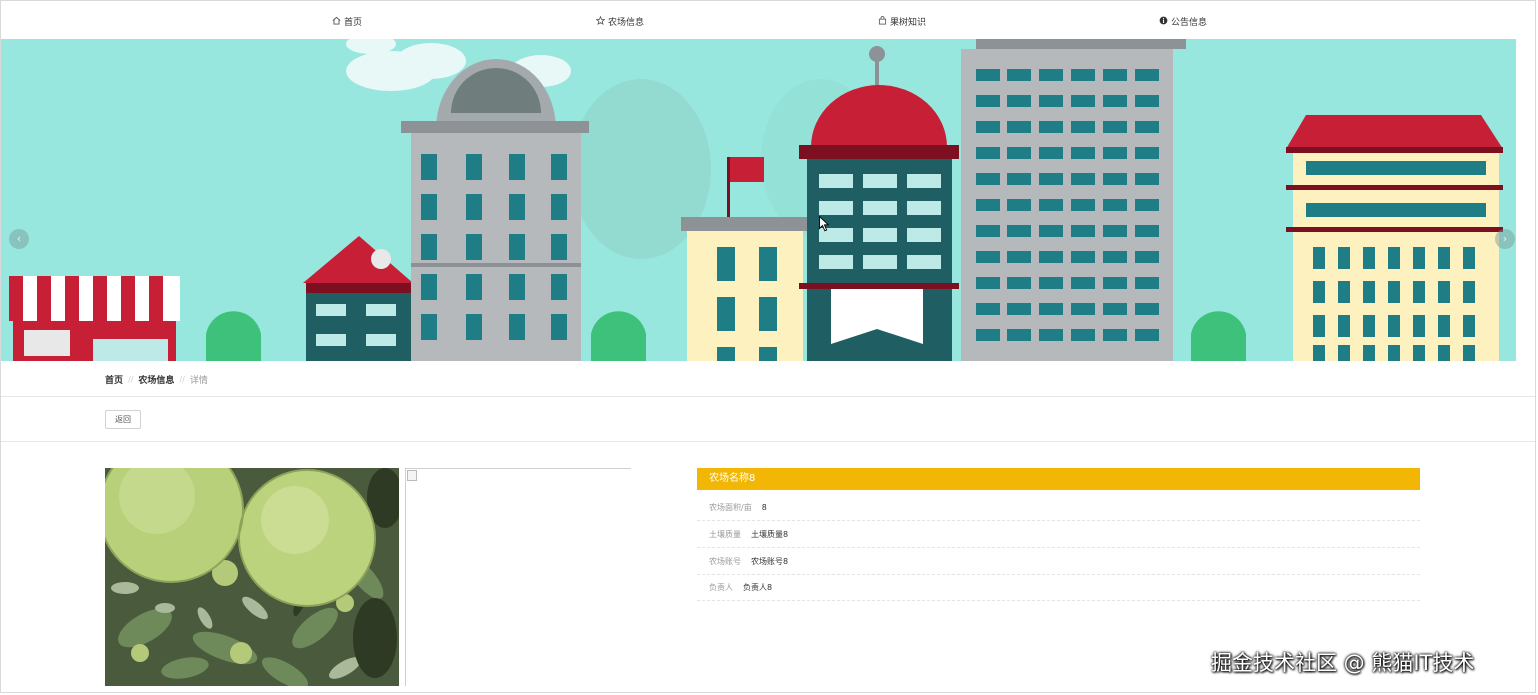 The height and width of the screenshot is (695, 1538). Describe the element at coordinates (824, 224) in the screenshot. I see `mouse-cursor-icon` at that location.